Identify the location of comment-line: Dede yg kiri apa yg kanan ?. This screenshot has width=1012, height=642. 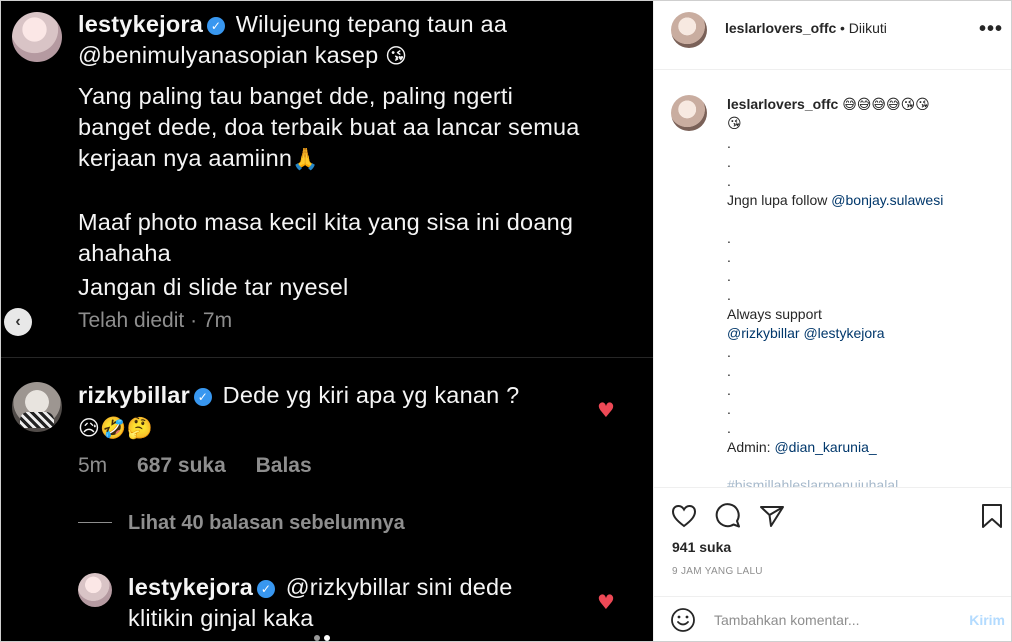
(371, 395).